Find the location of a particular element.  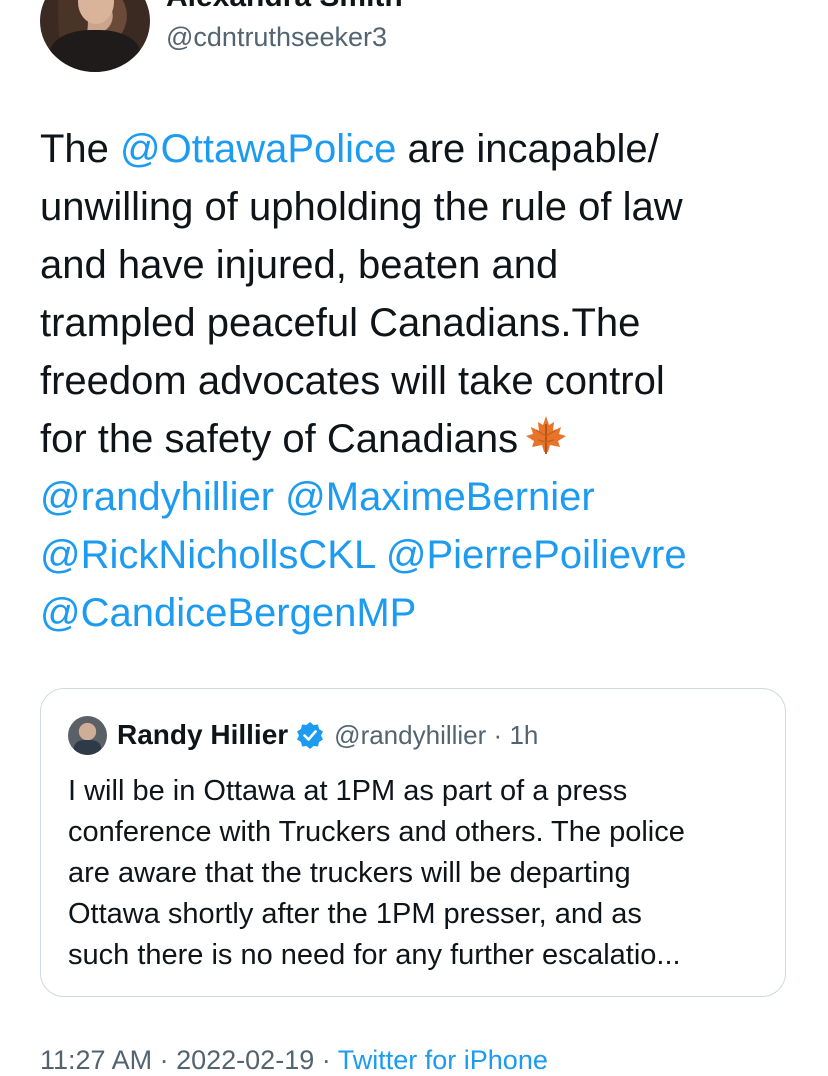

author-display-name: Alexandra Smith is located at coordinates (284, 7).